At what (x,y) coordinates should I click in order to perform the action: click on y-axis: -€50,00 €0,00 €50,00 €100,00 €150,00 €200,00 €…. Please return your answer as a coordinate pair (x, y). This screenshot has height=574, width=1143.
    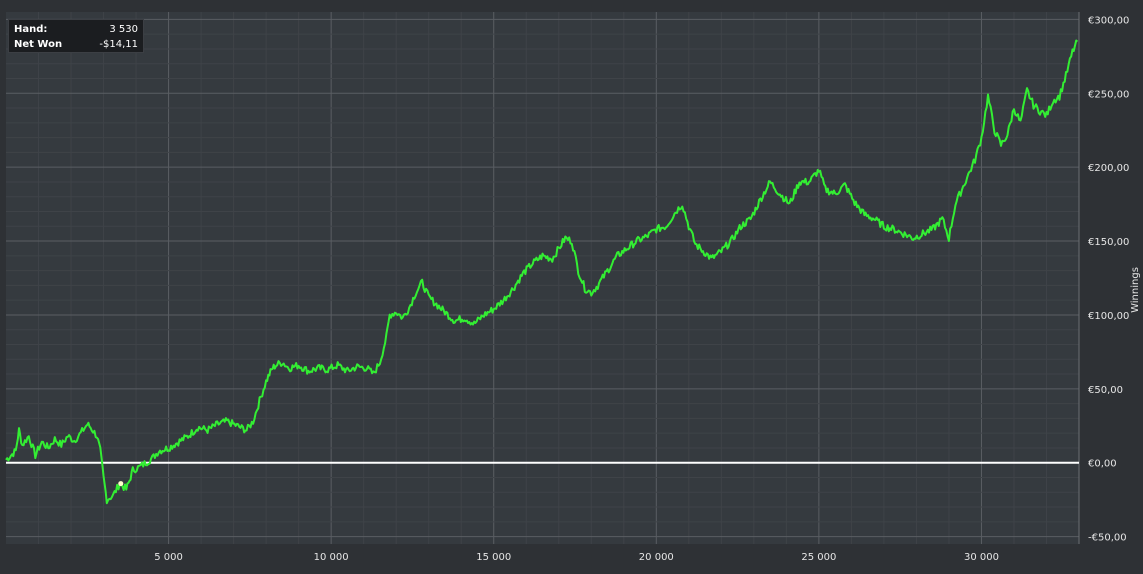
    Looking at the image, I should click on (1108, 279).